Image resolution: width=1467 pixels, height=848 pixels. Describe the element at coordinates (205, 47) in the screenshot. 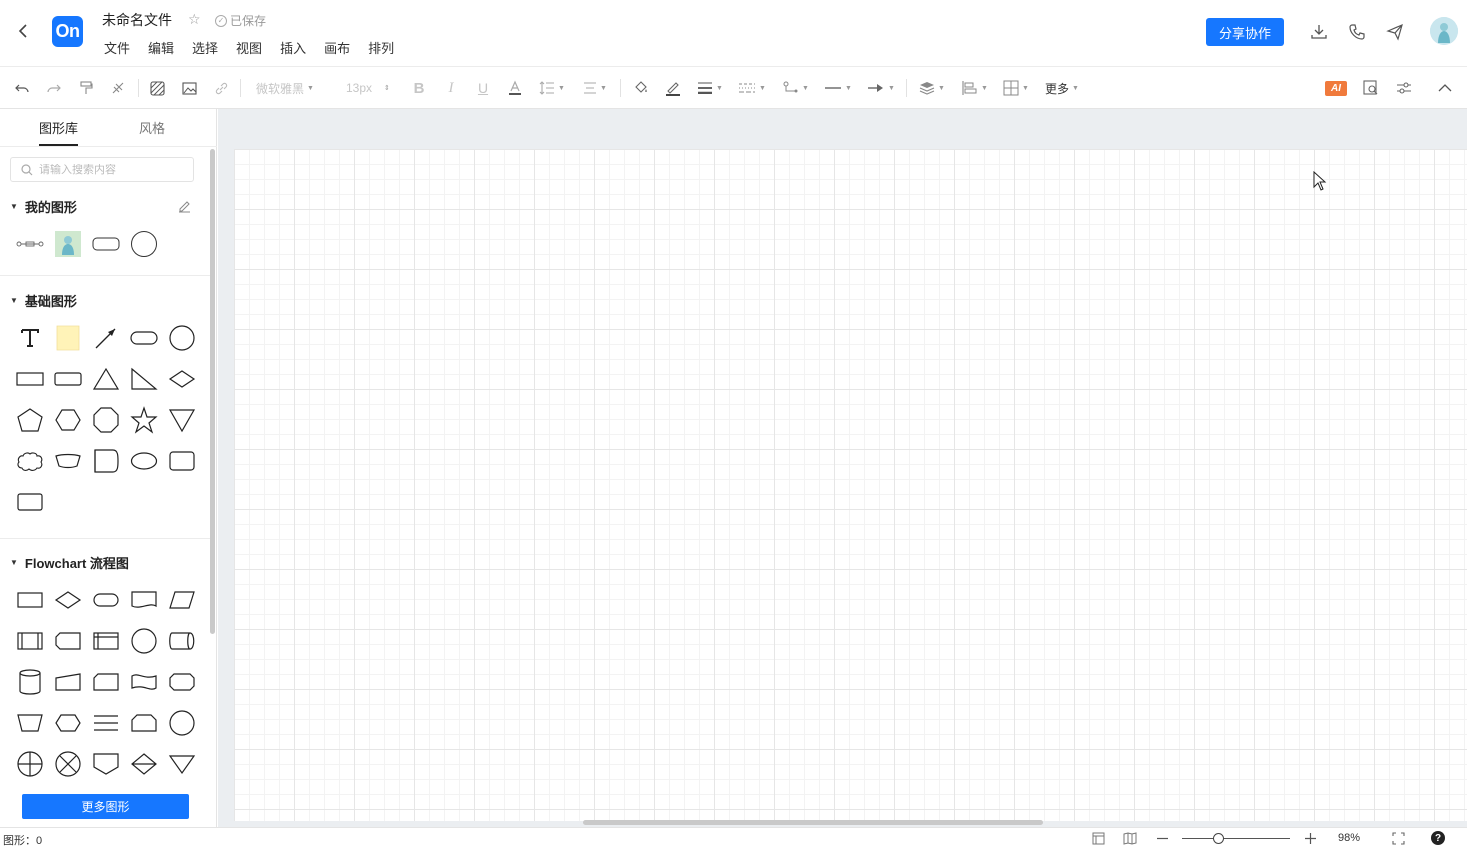

I see `menu-select: 选择` at that location.